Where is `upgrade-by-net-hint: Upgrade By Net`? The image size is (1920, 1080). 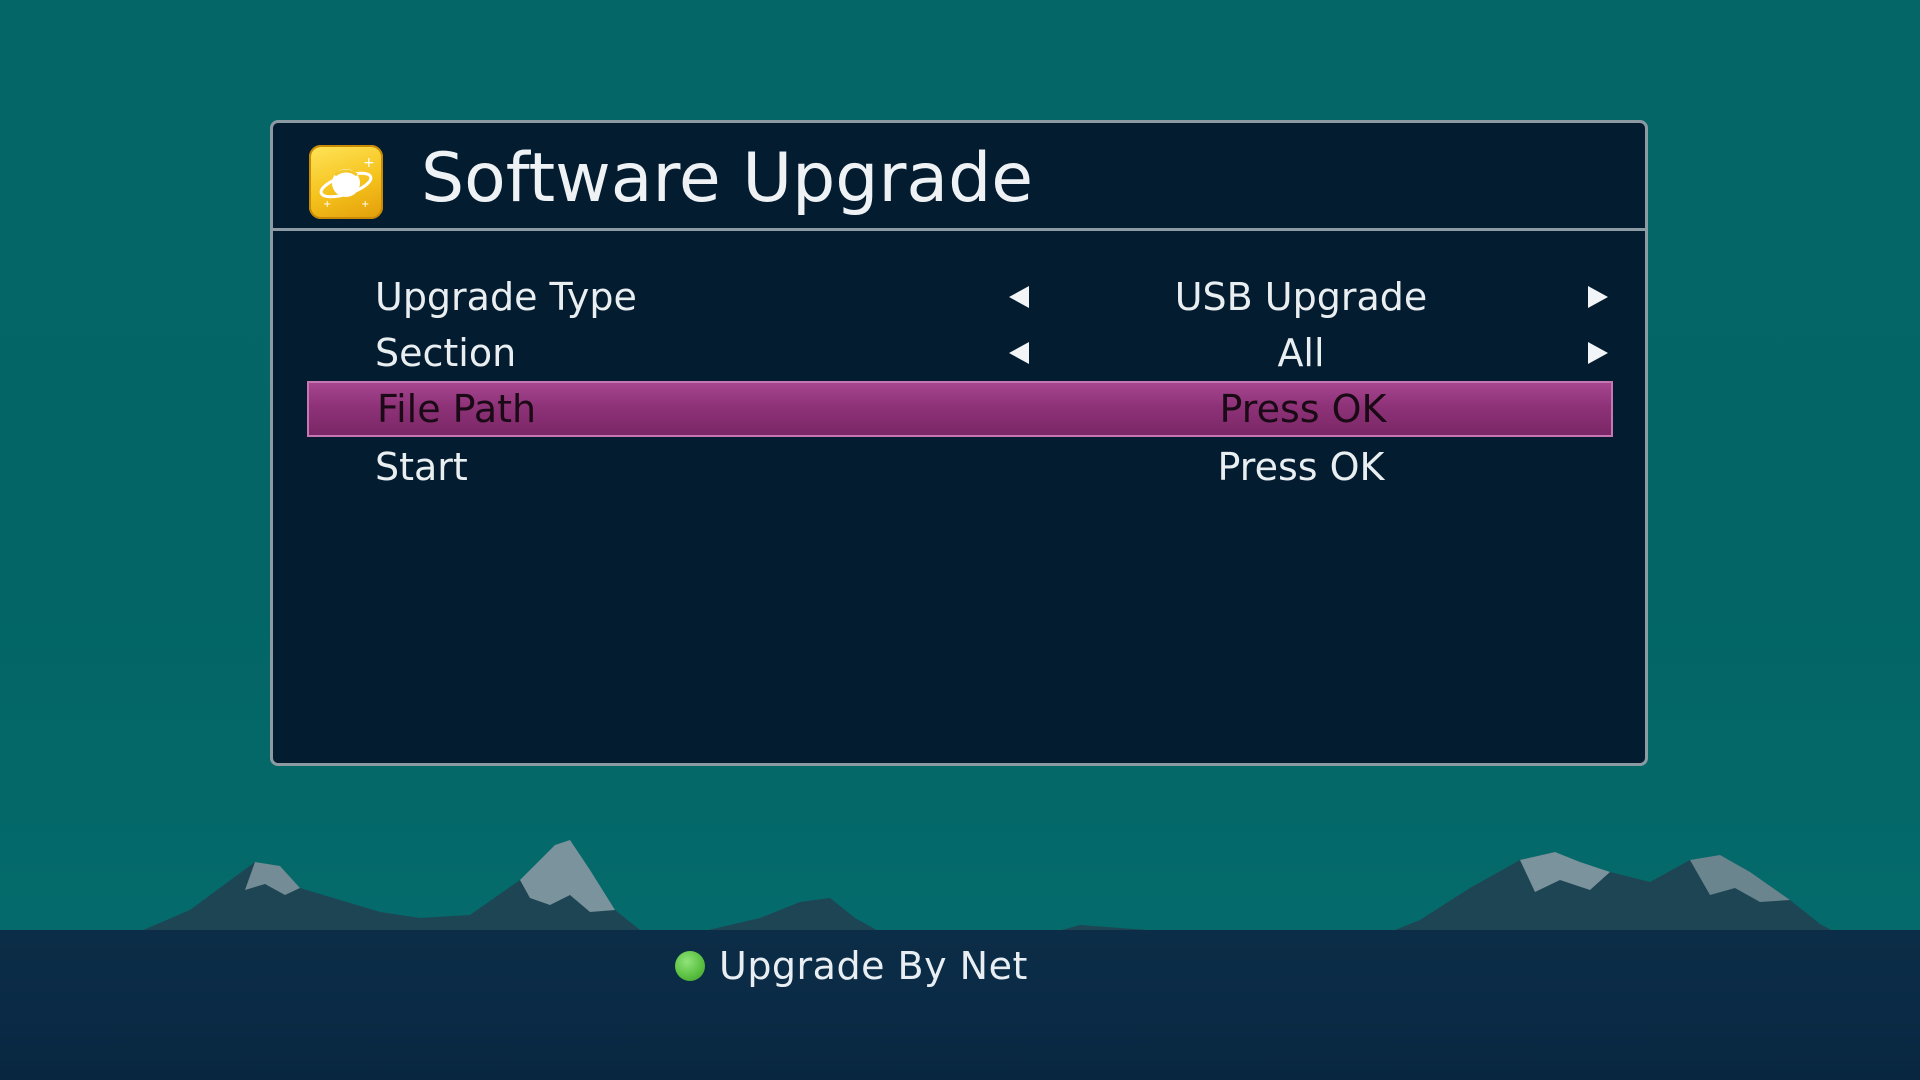 upgrade-by-net-hint: Upgrade By Net is located at coordinates (851, 966).